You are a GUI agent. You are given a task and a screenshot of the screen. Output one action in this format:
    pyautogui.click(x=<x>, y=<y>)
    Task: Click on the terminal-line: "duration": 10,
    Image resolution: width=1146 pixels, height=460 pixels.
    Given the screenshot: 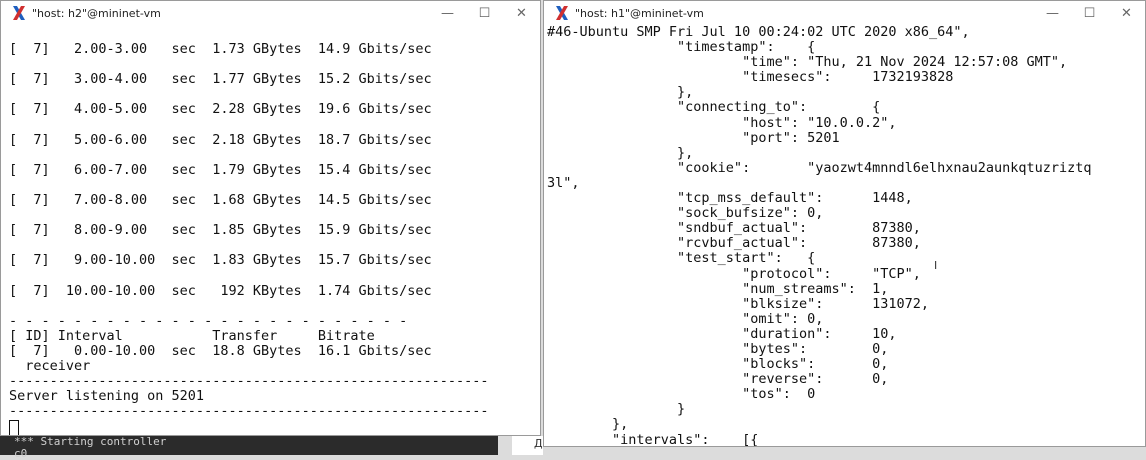 What is the action you would take?
    pyautogui.click(x=722, y=333)
    